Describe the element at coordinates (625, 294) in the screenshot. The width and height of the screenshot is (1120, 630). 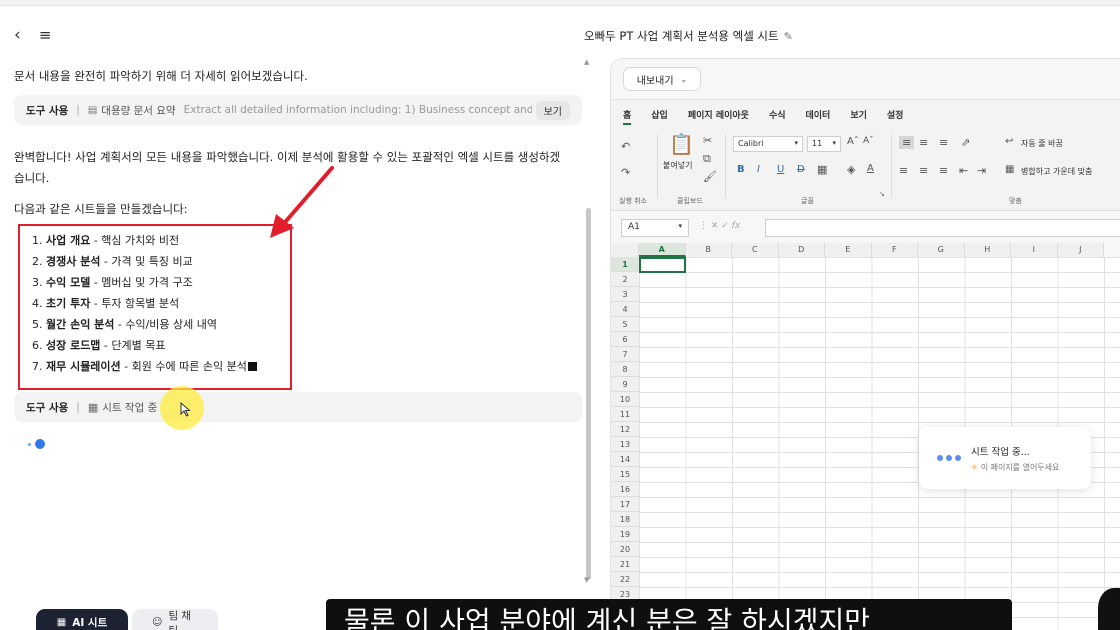
I see `row-header: 3` at that location.